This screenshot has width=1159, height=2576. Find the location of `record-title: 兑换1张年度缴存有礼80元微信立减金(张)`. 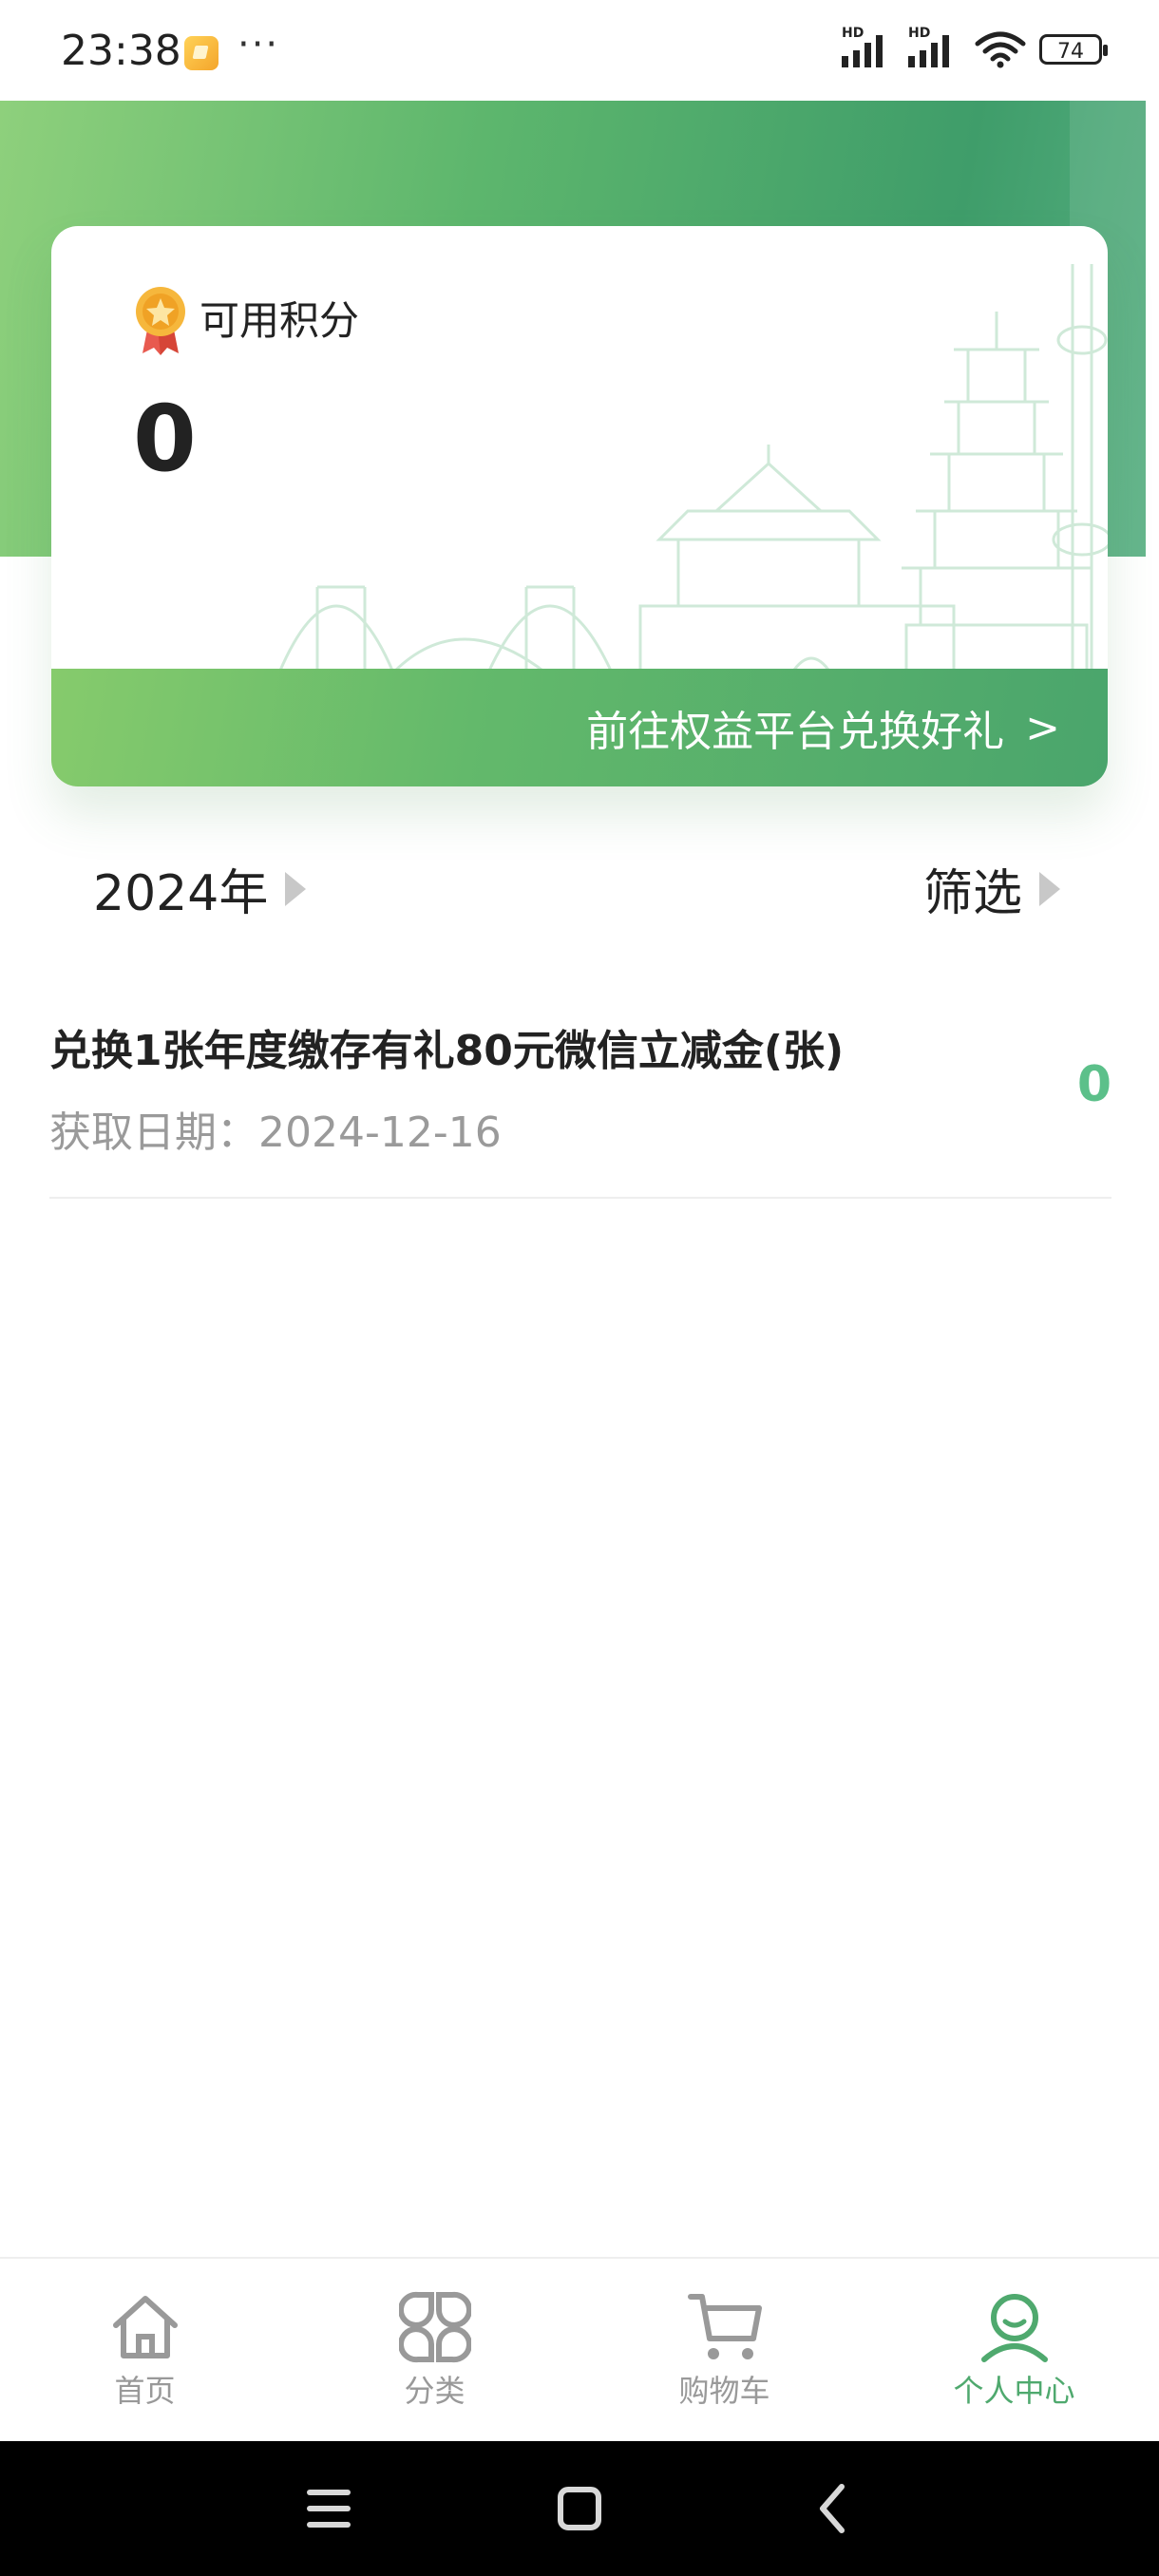

record-title: 兑换1张年度缴存有礼80元微信立减金(张) is located at coordinates (447, 1051).